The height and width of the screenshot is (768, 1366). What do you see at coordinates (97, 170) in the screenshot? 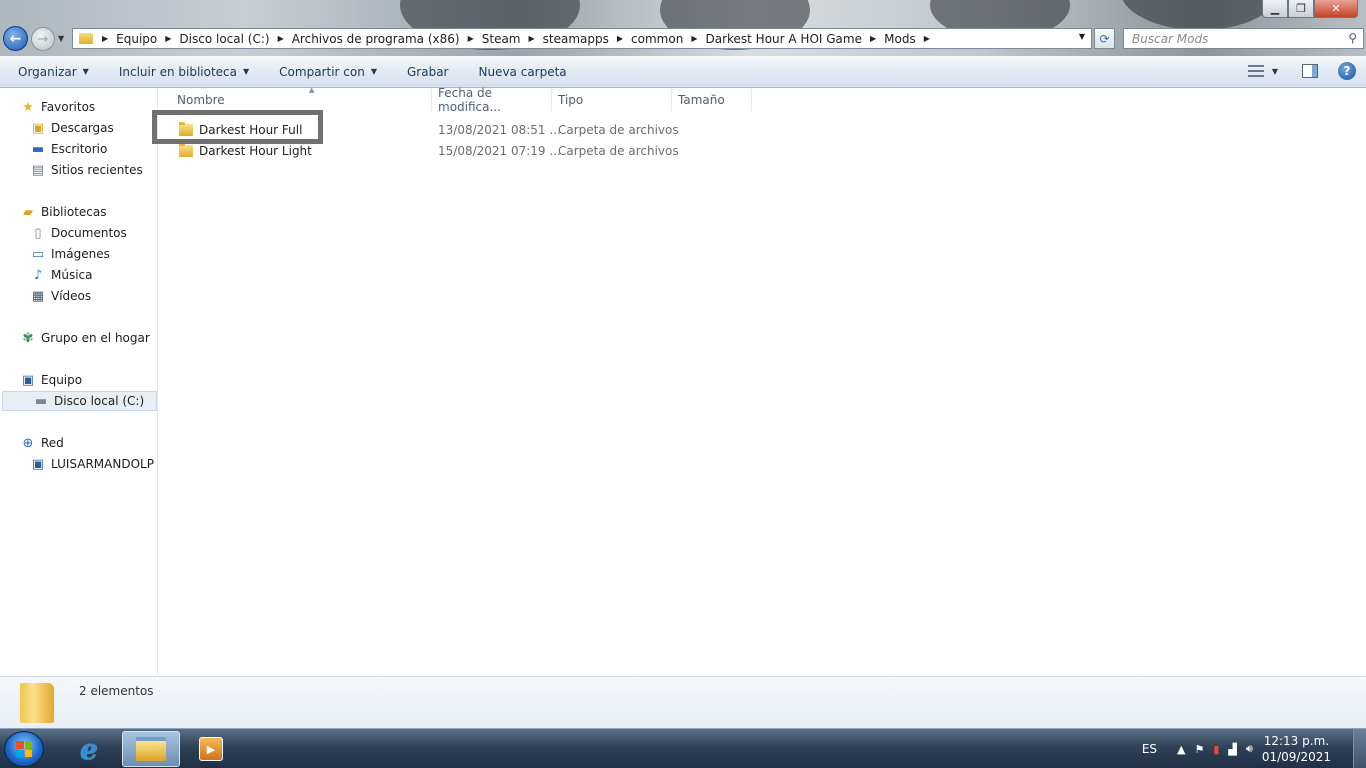
I see `sidebar-label: Sitios recientes` at bounding box center [97, 170].